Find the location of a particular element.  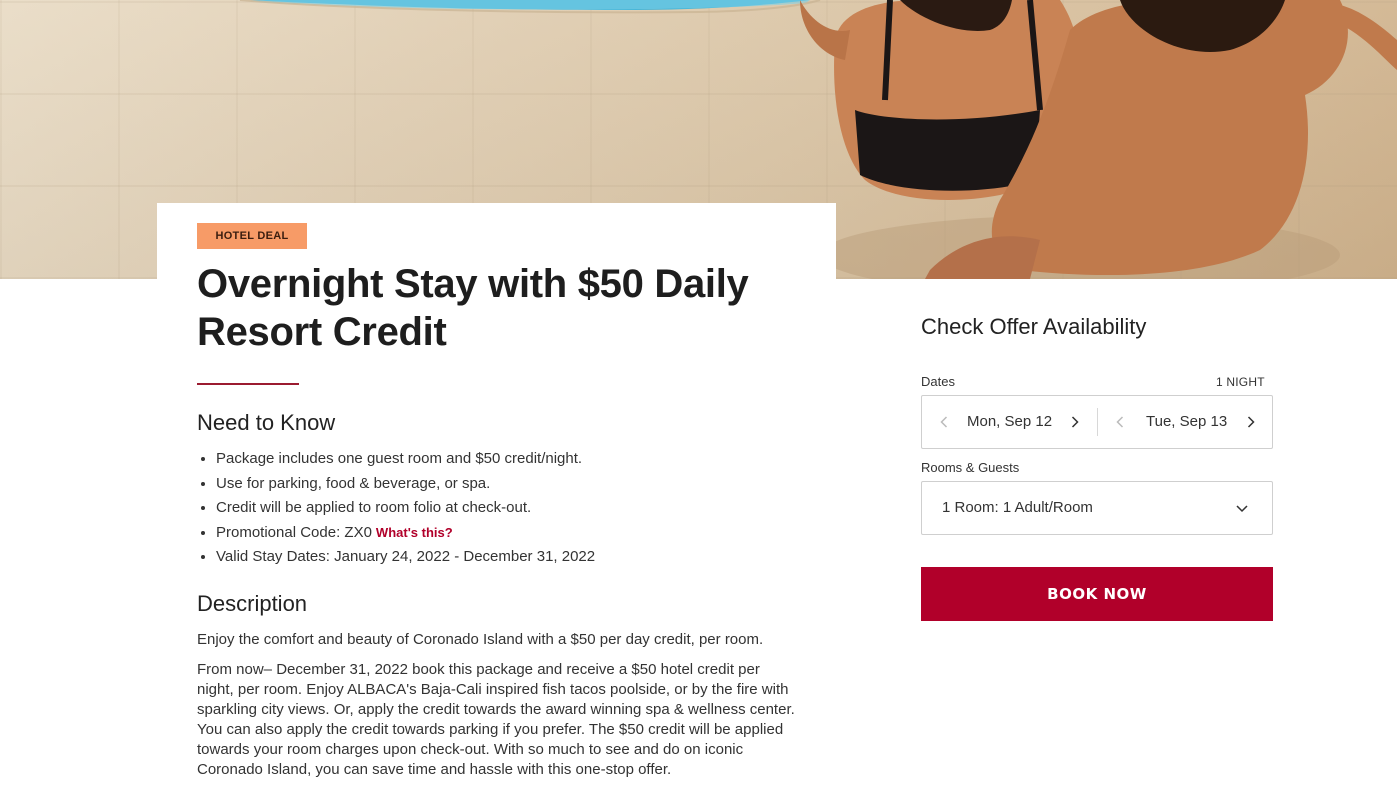

book-now-button: BOOK NOW is located at coordinates (1097, 594).